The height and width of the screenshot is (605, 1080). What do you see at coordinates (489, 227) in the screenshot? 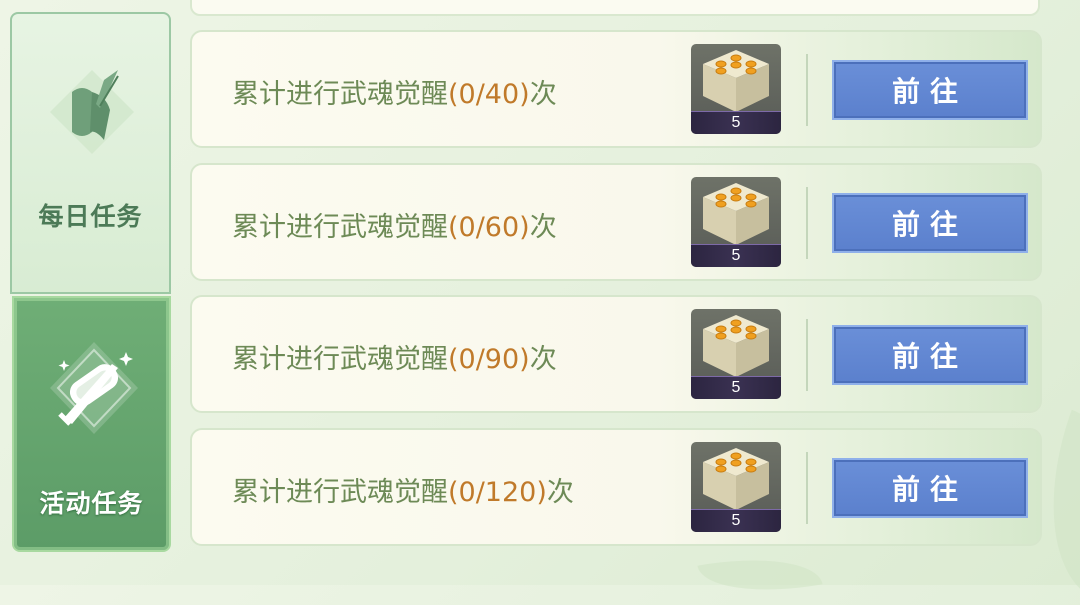
I see `task-progress: (0/60)` at bounding box center [489, 227].